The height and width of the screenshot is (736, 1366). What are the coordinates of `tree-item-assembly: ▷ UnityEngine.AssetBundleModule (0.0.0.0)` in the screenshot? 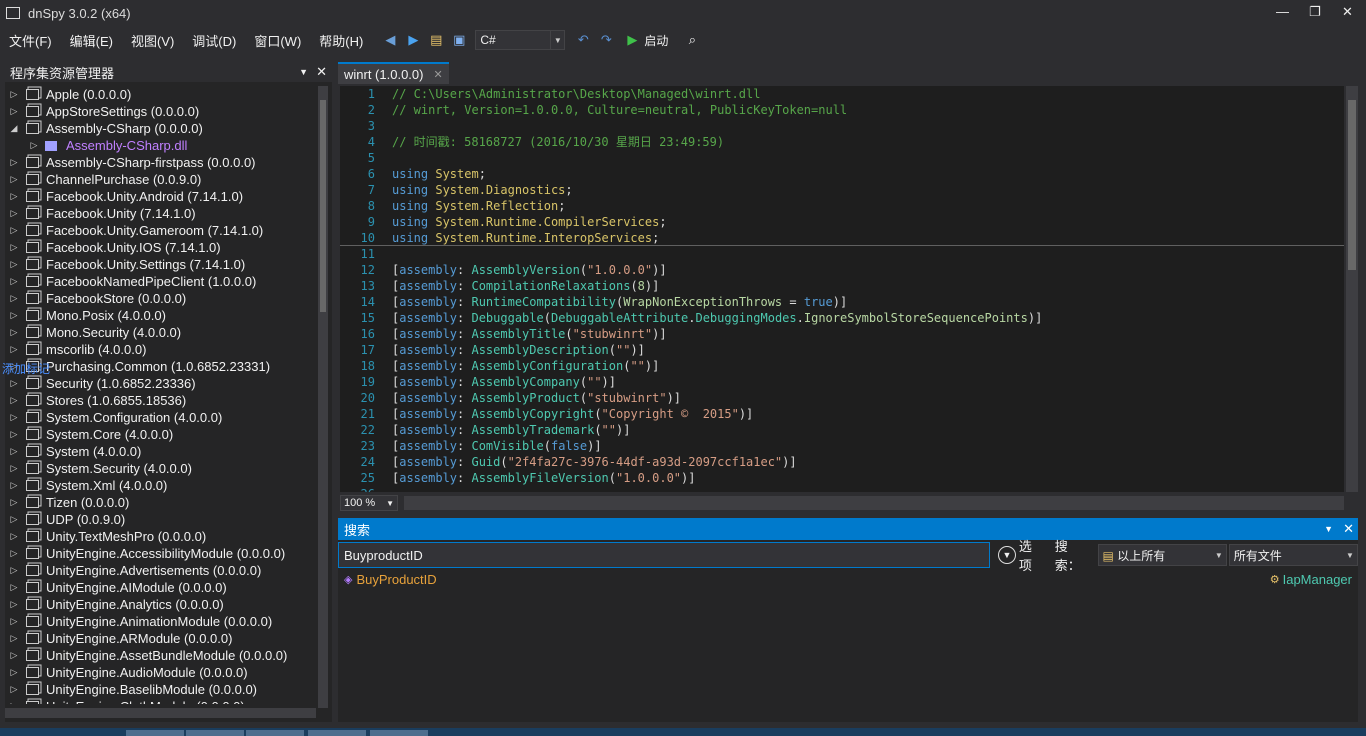 It's located at (160, 655).